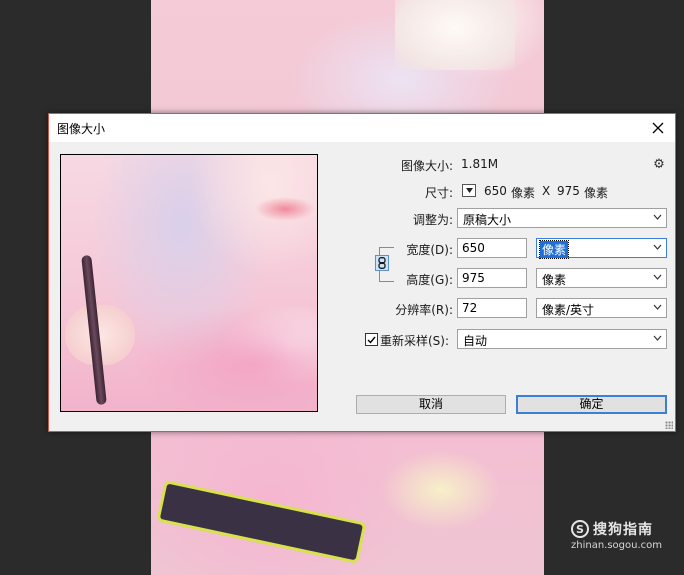  What do you see at coordinates (492, 278) in the screenshot?
I see `height-input` at bounding box center [492, 278].